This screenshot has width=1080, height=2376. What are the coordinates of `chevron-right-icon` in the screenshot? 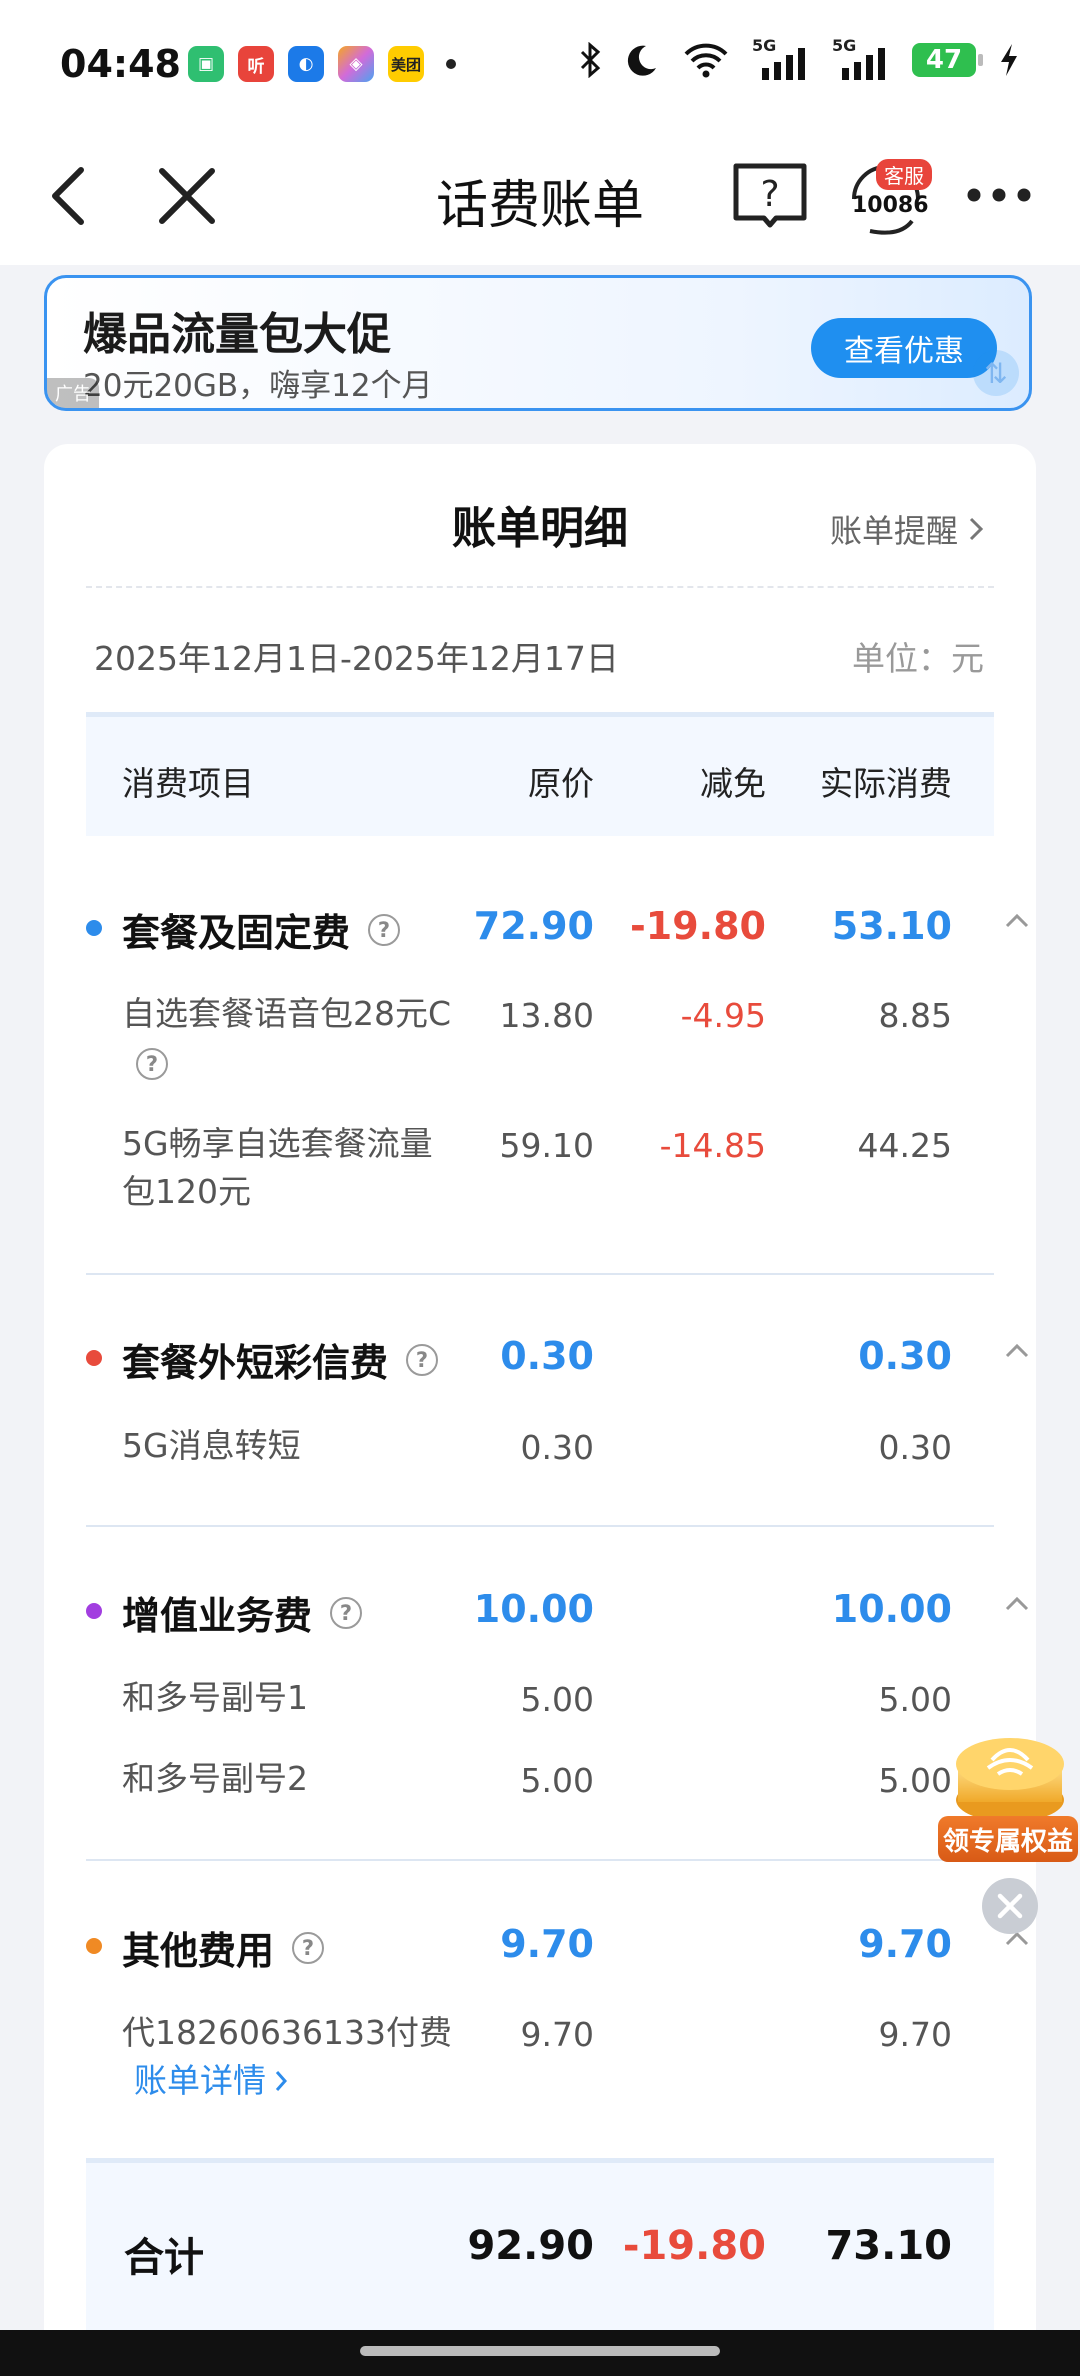 It's located at (976, 529).